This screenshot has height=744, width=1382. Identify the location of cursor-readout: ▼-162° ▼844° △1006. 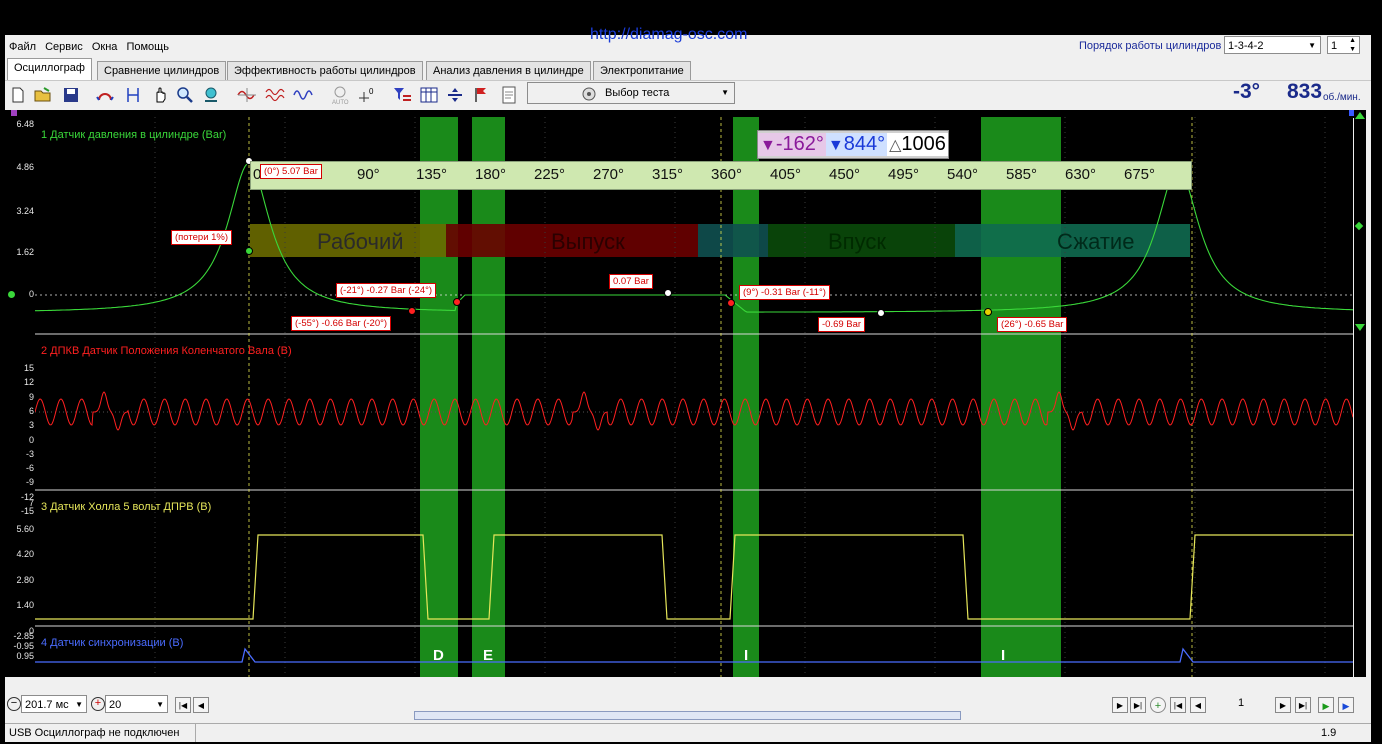
(853, 144).